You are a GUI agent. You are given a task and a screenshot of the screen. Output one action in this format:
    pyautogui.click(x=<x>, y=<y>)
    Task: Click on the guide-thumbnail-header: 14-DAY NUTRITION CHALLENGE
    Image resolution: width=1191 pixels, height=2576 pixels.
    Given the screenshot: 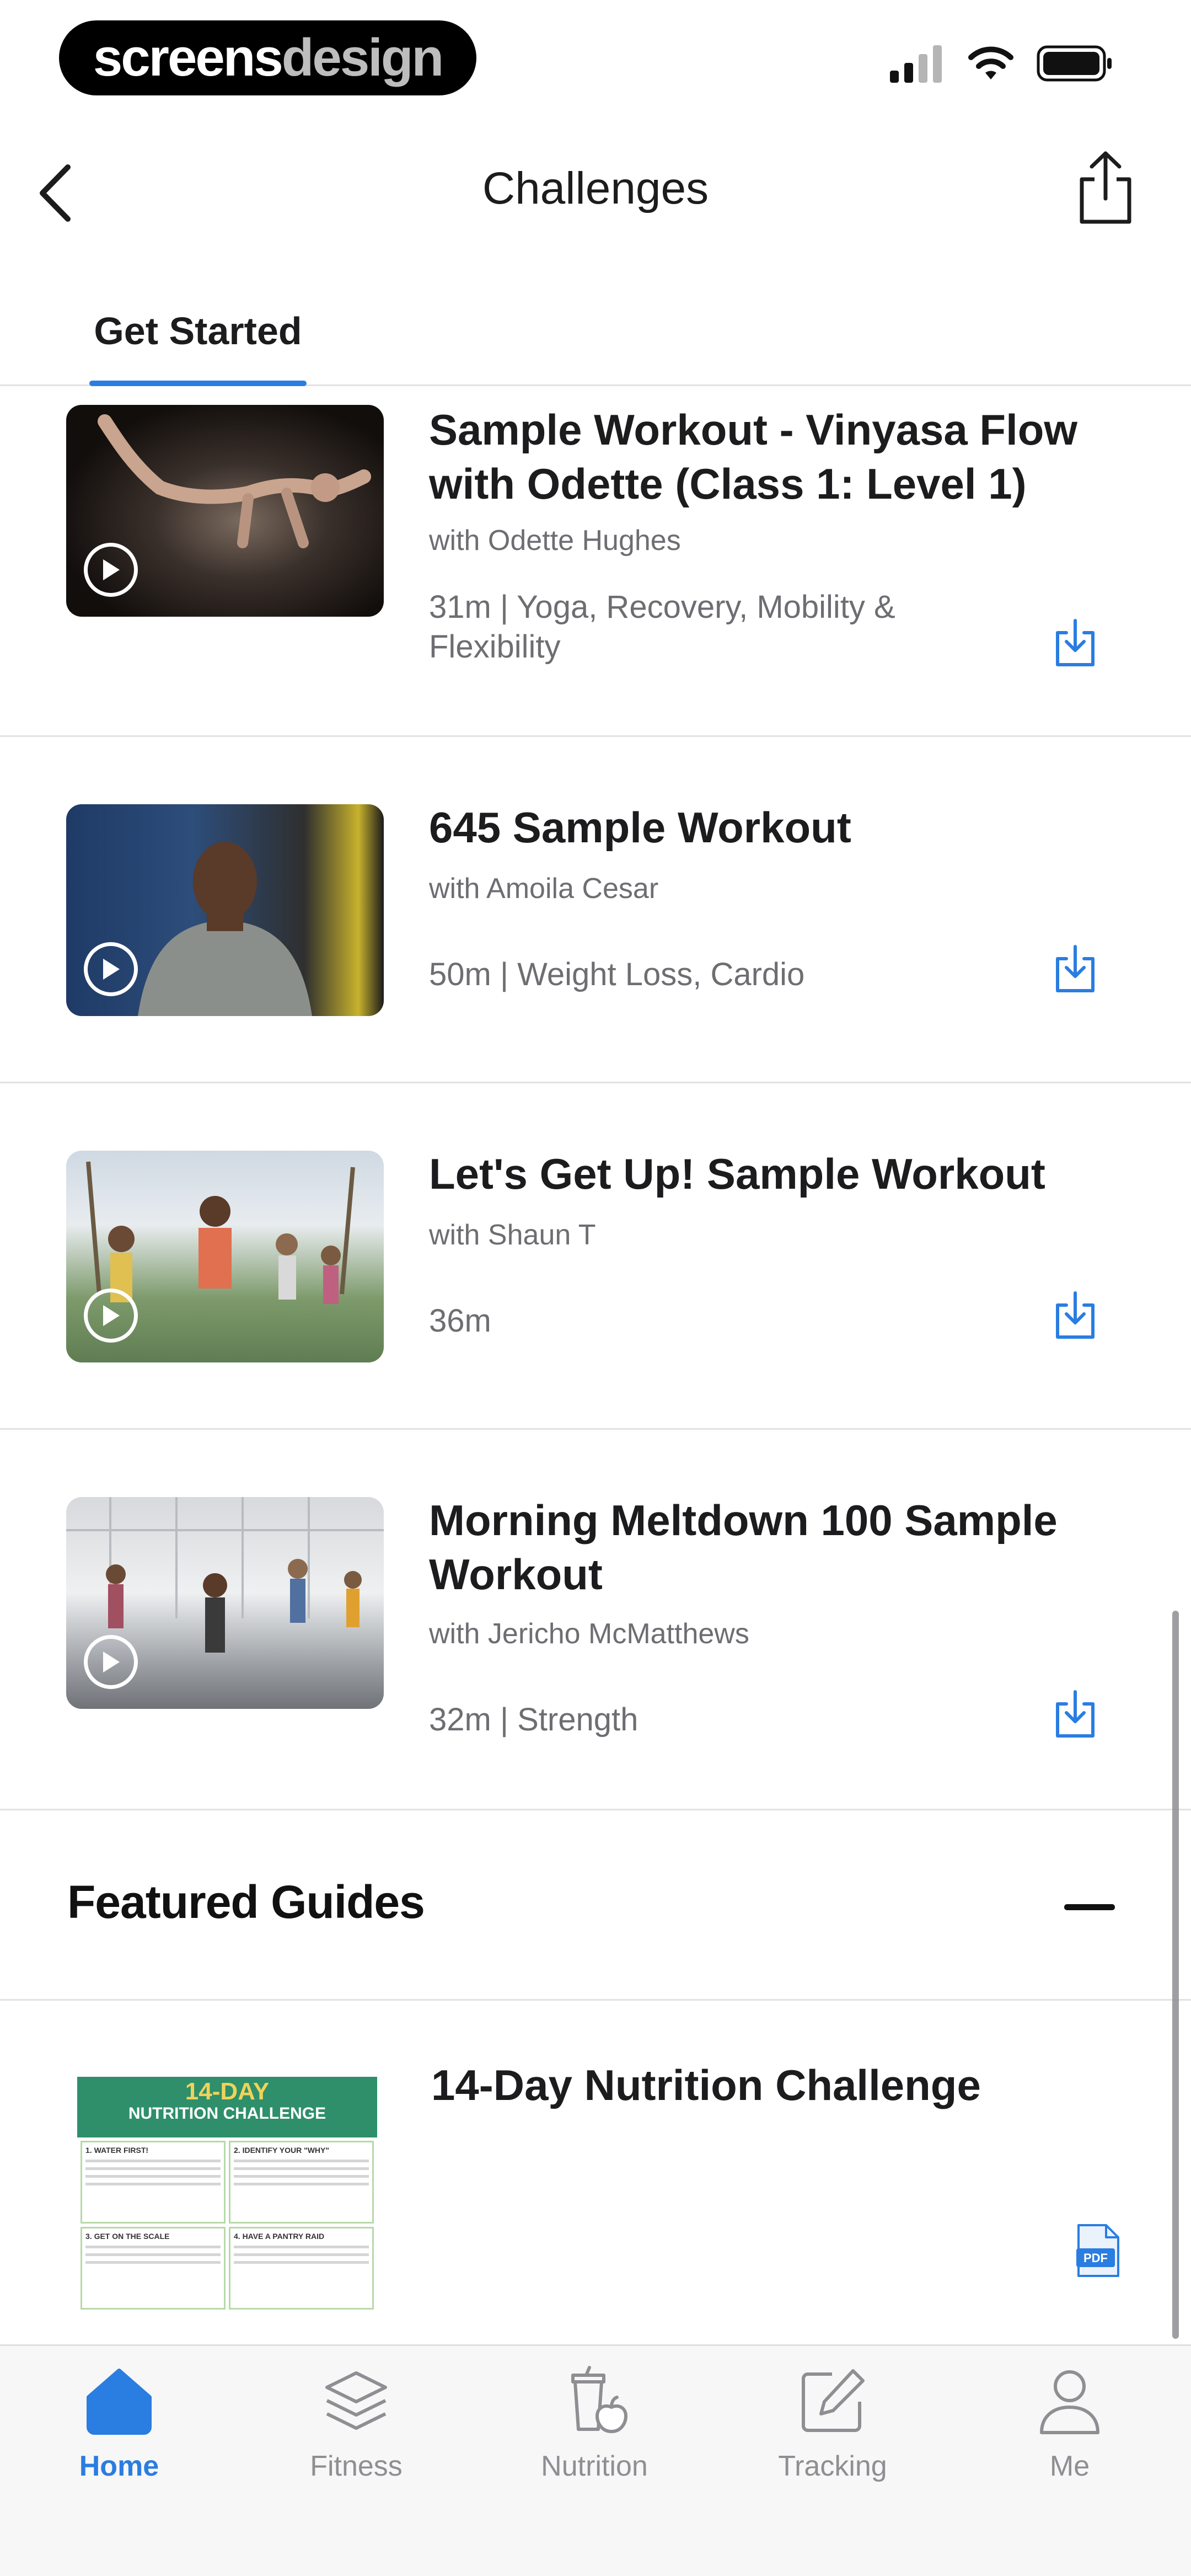 What is the action you would take?
    pyautogui.click(x=227, y=2107)
    